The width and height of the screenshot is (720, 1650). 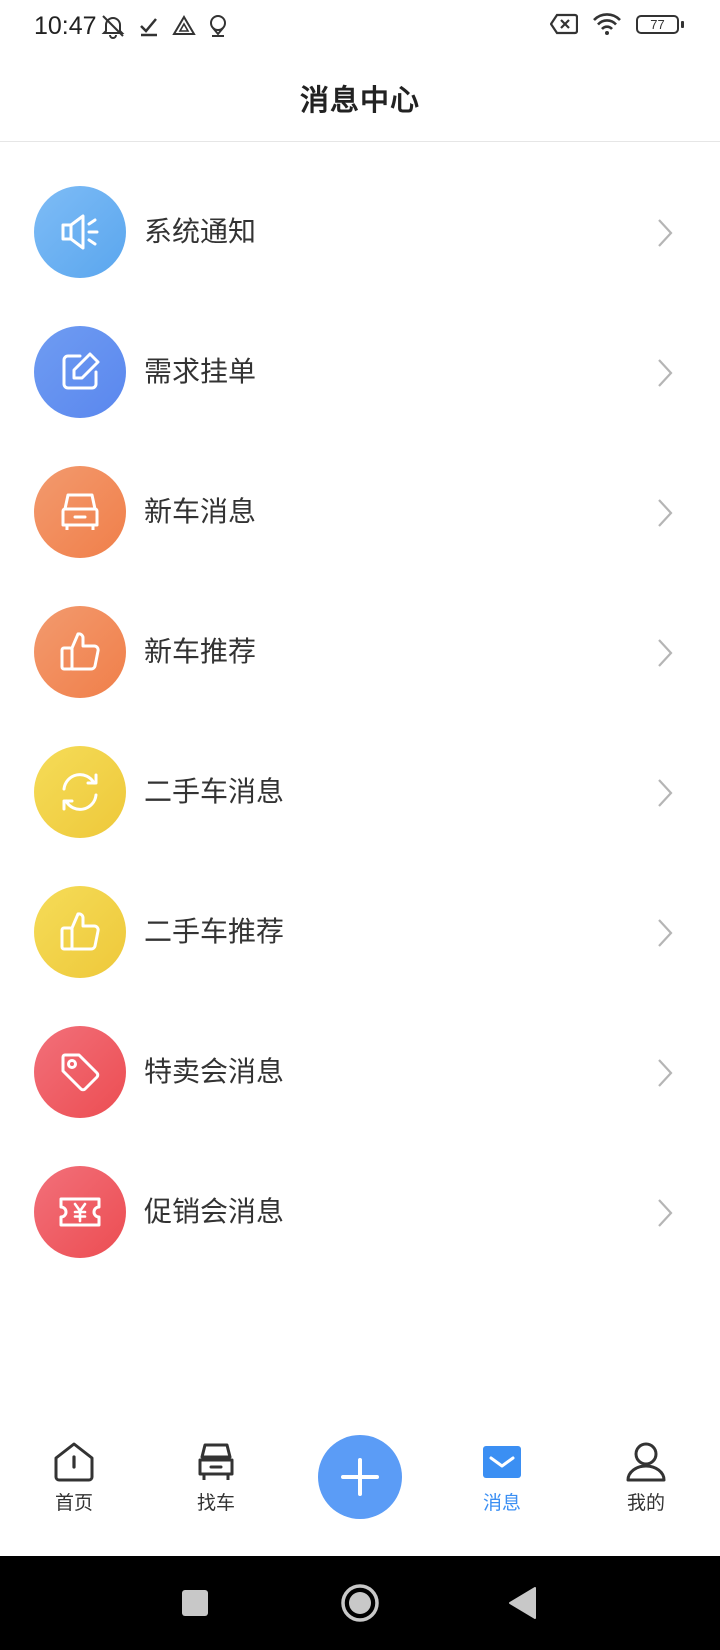 What do you see at coordinates (360, 1072) in the screenshot?
I see `message-item-flash-sale: 特卖会消息` at bounding box center [360, 1072].